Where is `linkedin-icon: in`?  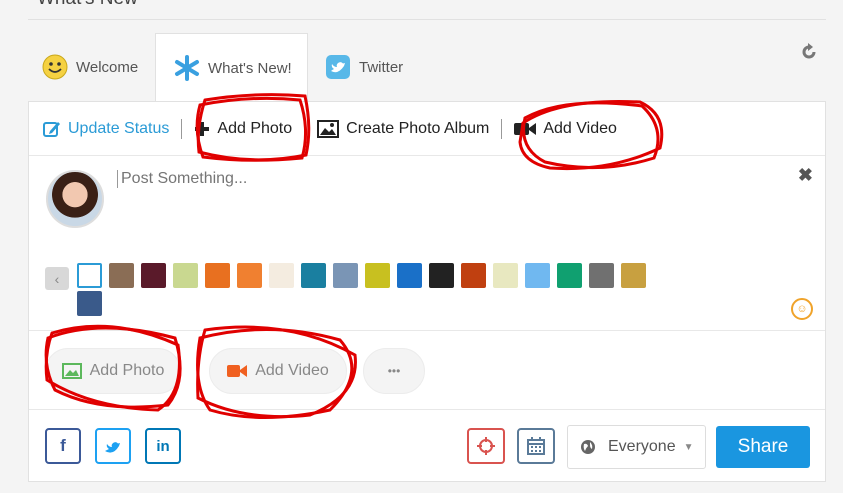
linkedin-icon: in is located at coordinates (163, 446).